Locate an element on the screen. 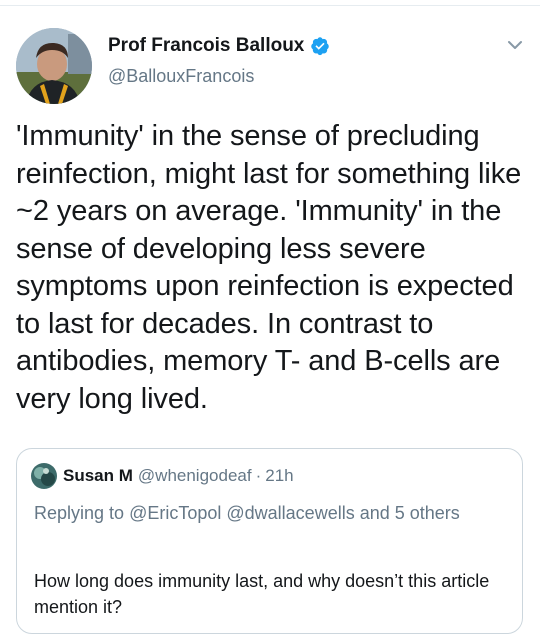 The width and height of the screenshot is (540, 640). author-name: Prof Francois Balloux is located at coordinates (206, 46).